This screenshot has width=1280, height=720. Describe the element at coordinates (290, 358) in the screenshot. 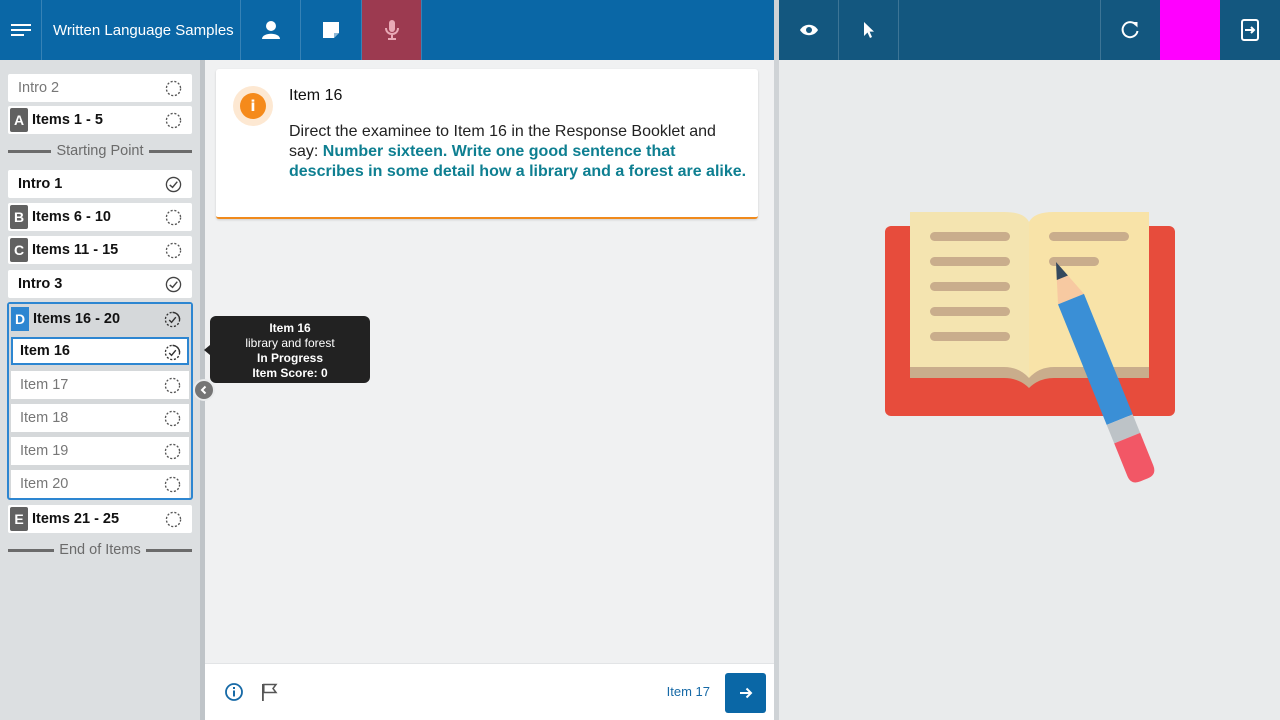

I see `tooltip-status: In Progress` at that location.